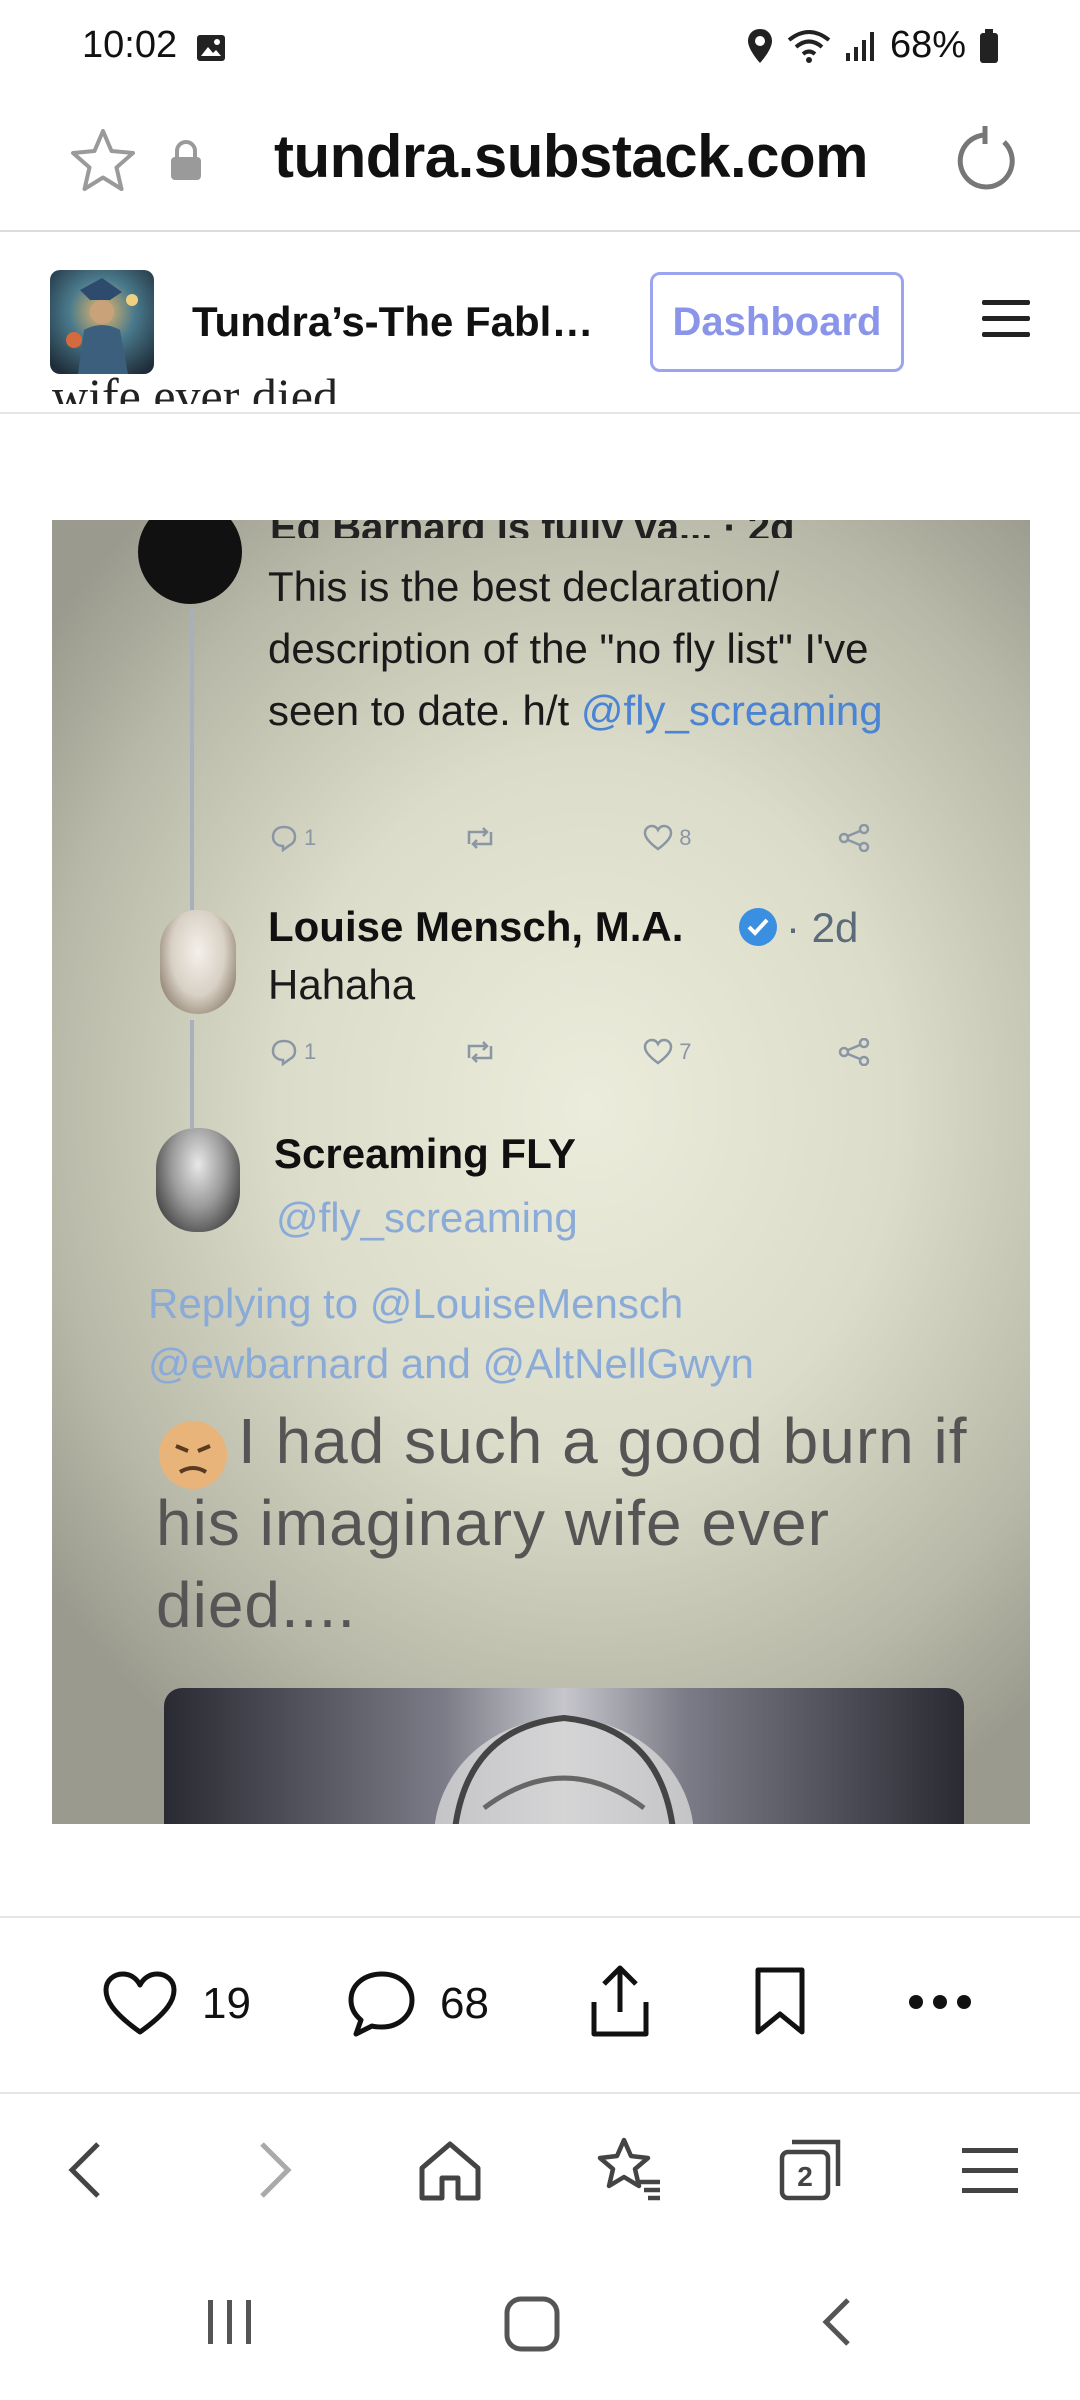 This screenshot has width=1080, height=2400. I want to click on browser-url-bar: tundra.substack.com, so click(540, 166).